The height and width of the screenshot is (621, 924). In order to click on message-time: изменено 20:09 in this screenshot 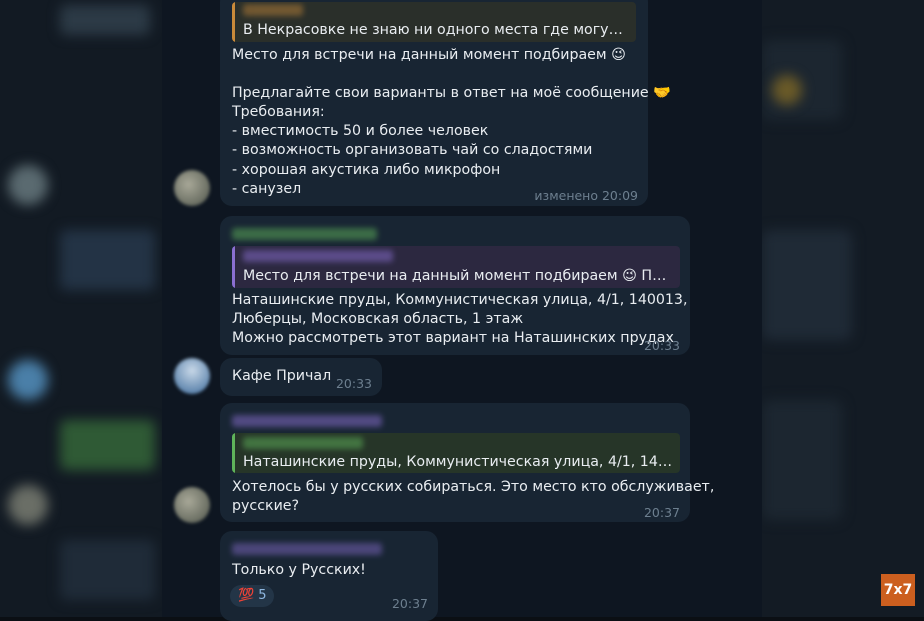, I will do `click(586, 195)`.